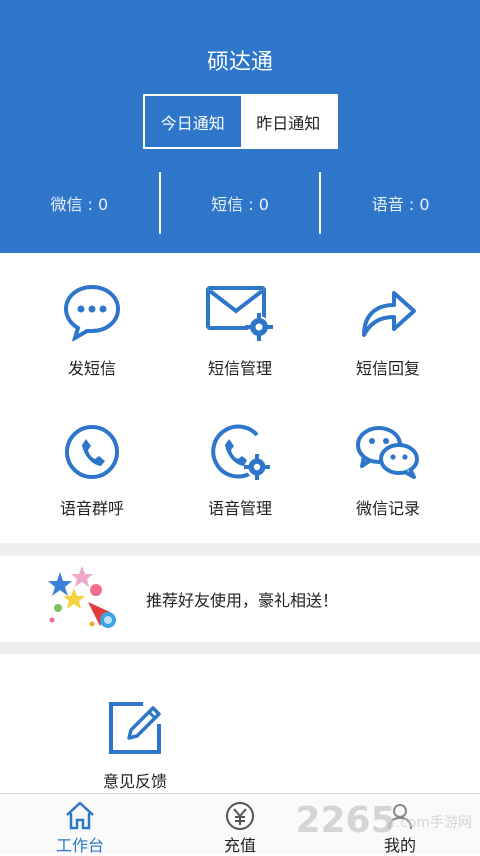  Describe the element at coordinates (79, 845) in the screenshot. I see `tab-workbench-label: 工作台` at that location.